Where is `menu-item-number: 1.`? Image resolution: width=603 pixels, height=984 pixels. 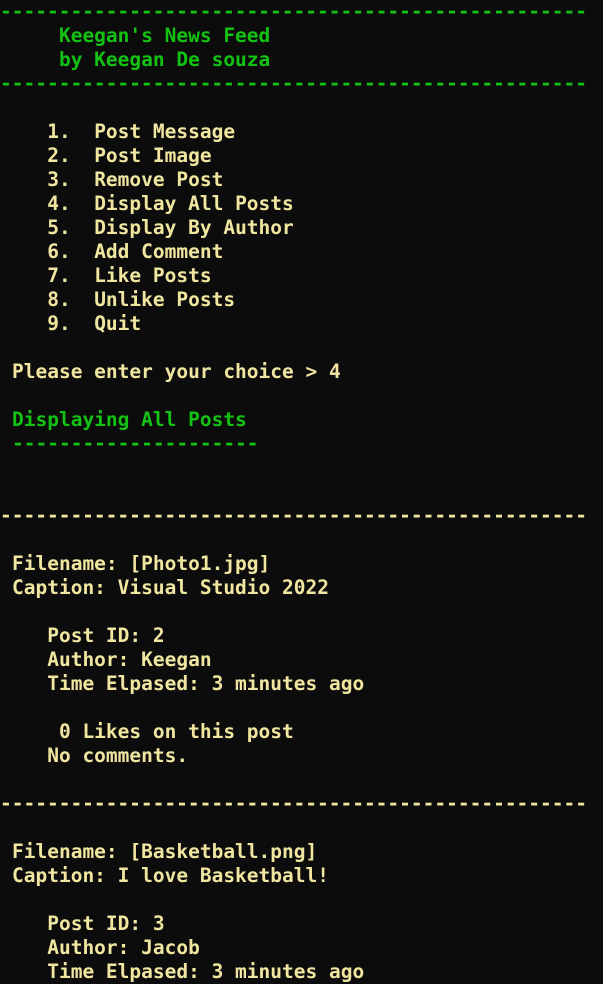
menu-item-number: 1. is located at coordinates (41, 131).